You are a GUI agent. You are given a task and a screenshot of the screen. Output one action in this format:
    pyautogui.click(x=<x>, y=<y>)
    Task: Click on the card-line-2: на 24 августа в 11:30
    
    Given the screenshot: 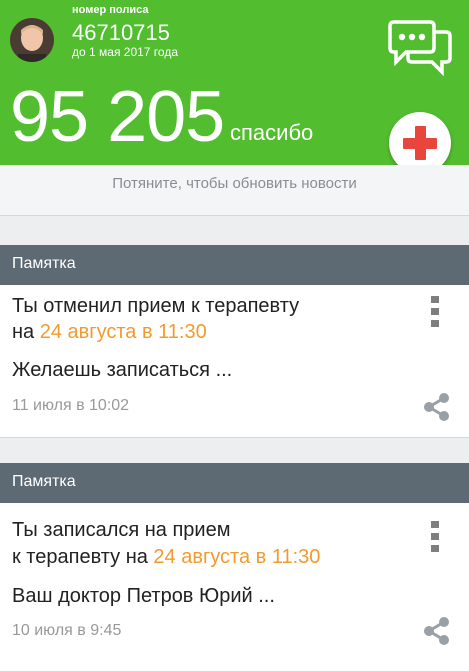 What is the action you would take?
    pyautogui.click(x=109, y=332)
    